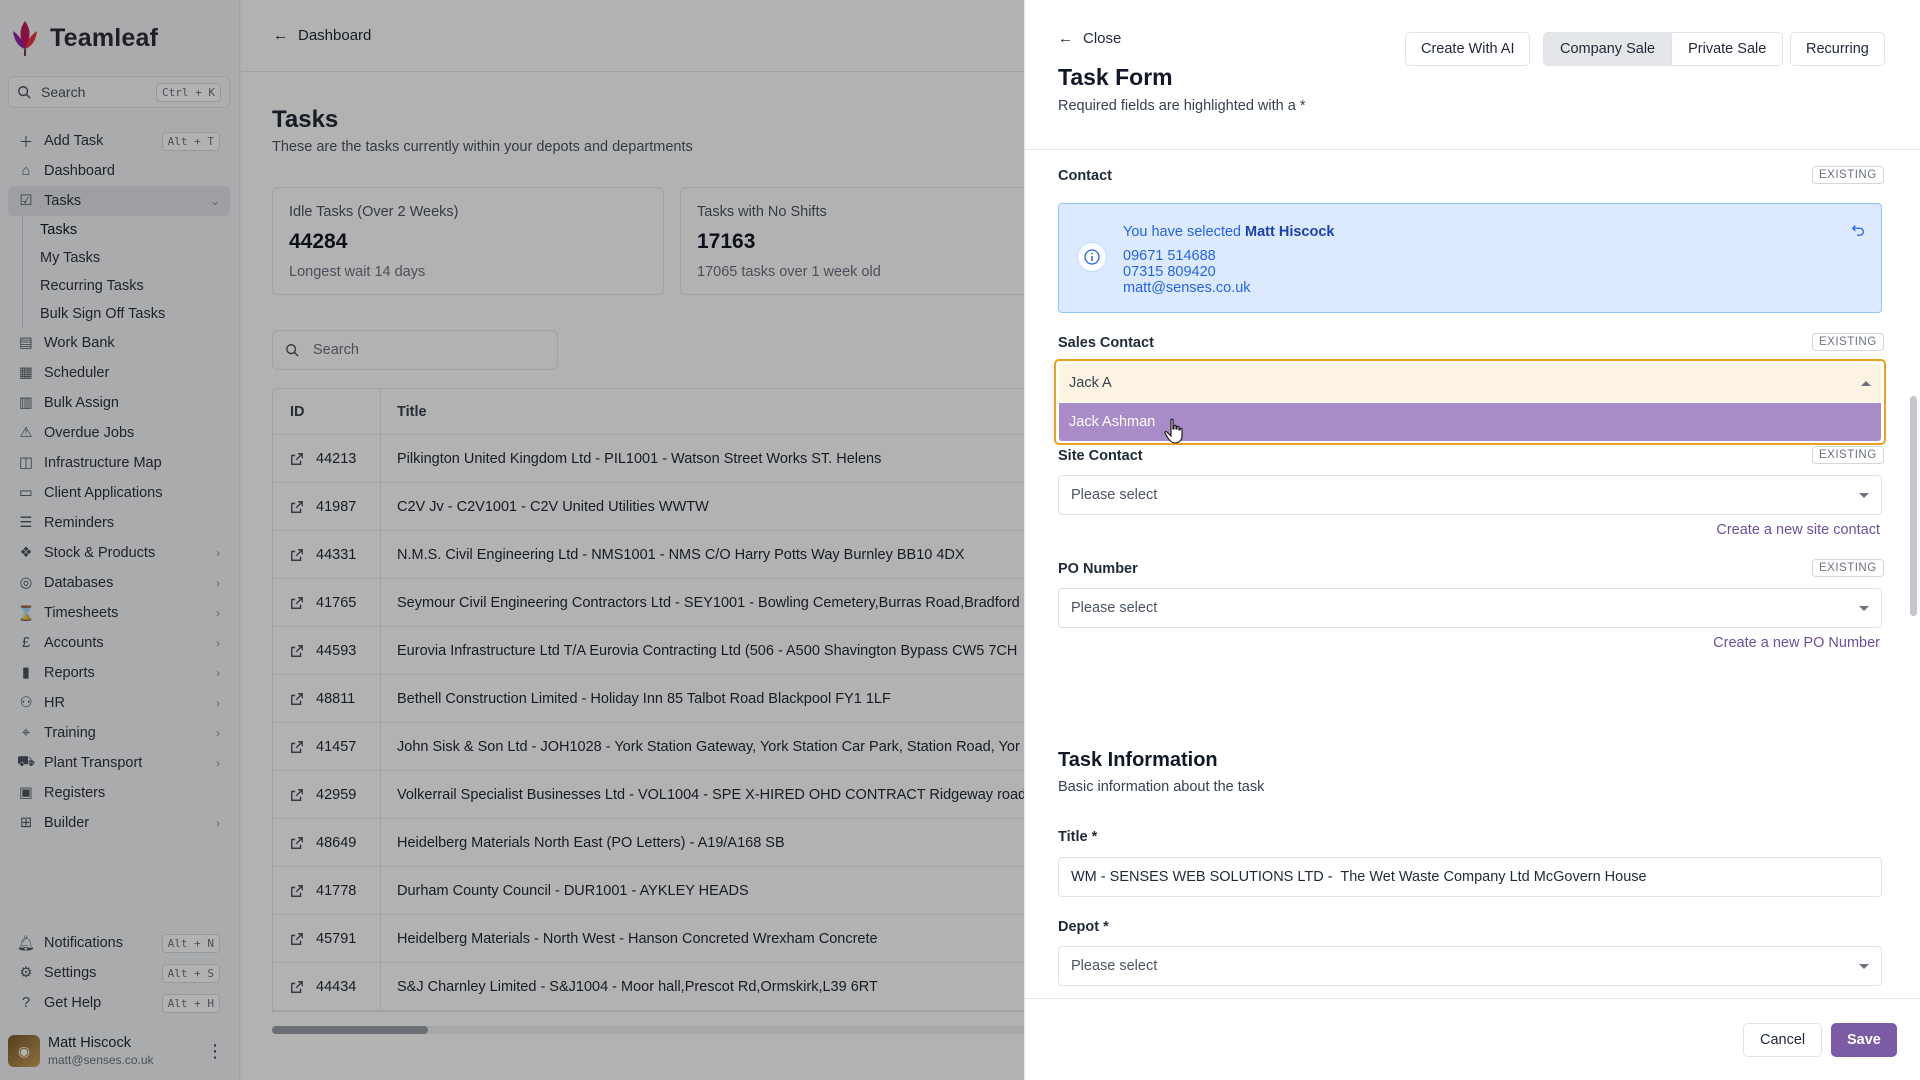  What do you see at coordinates (1864, 1040) in the screenshot?
I see `save-button: Save` at bounding box center [1864, 1040].